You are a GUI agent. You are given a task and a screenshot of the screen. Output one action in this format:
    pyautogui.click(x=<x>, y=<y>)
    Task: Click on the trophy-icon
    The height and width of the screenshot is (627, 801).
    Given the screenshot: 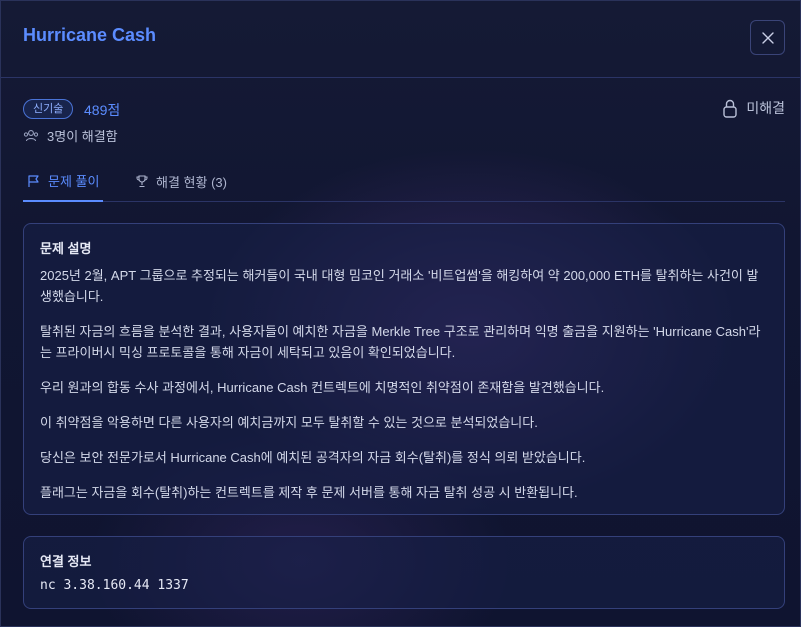 What is the action you would take?
    pyautogui.click(x=142, y=181)
    